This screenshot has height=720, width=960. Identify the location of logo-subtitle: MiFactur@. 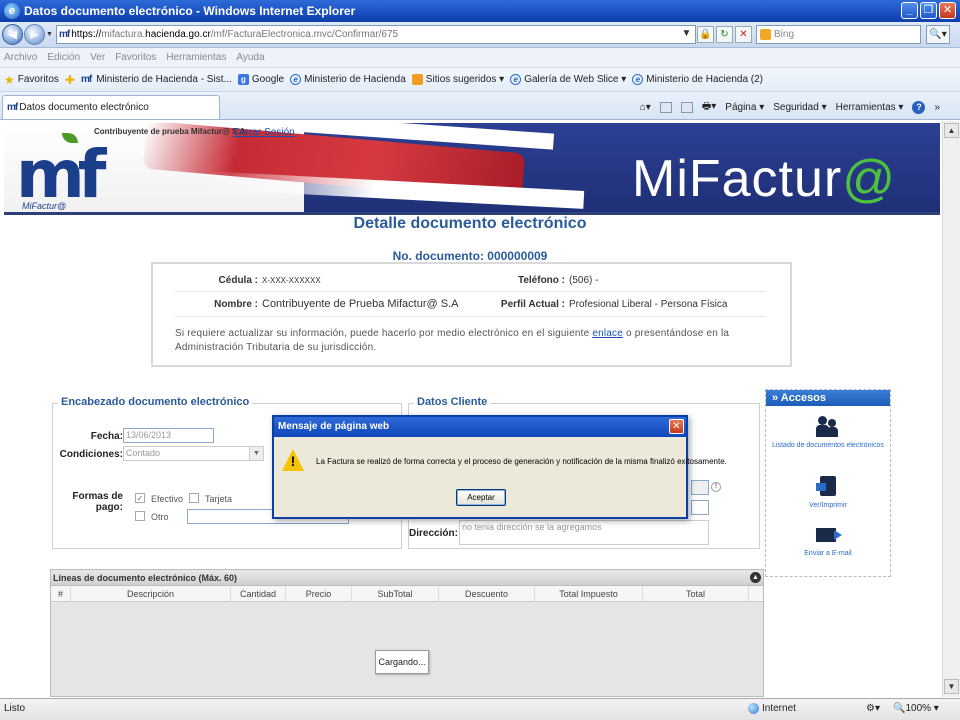
(44, 206).